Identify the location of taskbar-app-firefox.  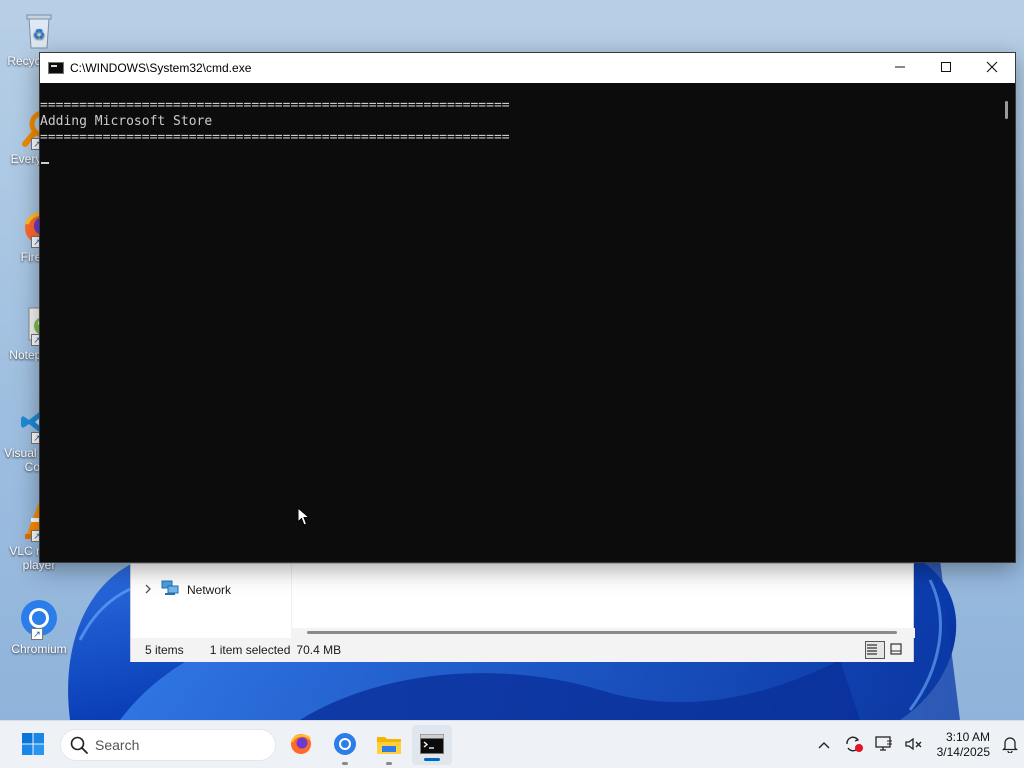
(301, 744).